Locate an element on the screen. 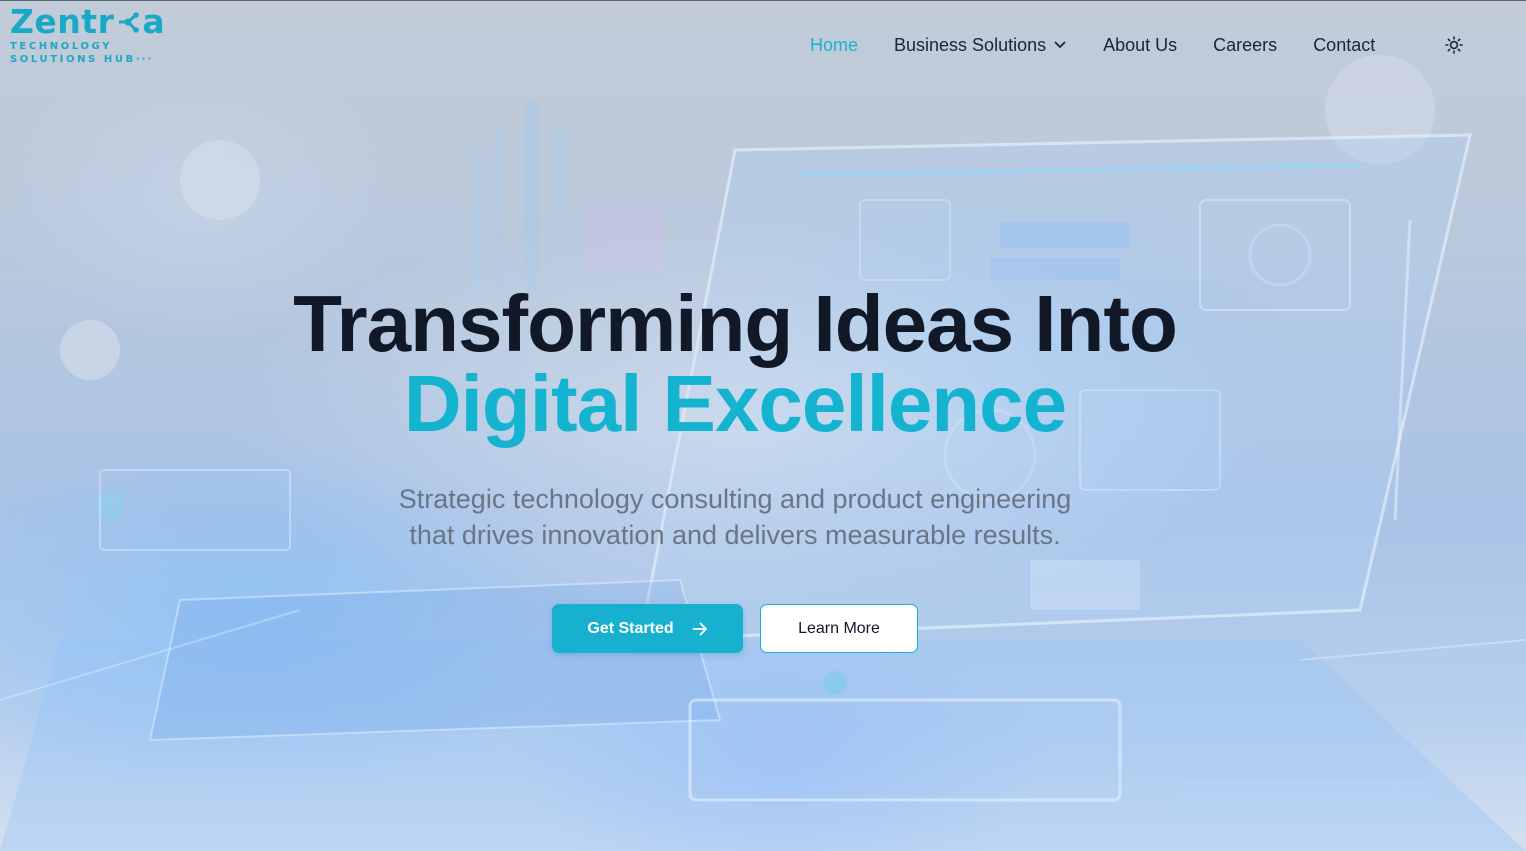 The width and height of the screenshot is (1526, 851). logo-wordmark: Zentr a is located at coordinates (87, 22).